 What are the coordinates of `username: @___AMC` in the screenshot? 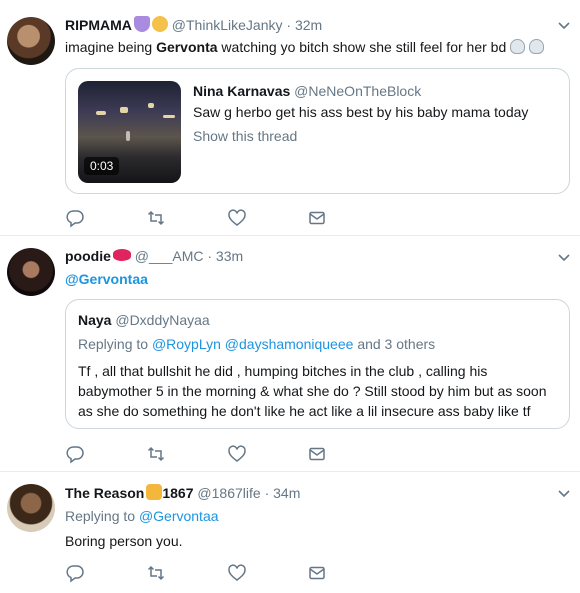 It's located at (169, 256).